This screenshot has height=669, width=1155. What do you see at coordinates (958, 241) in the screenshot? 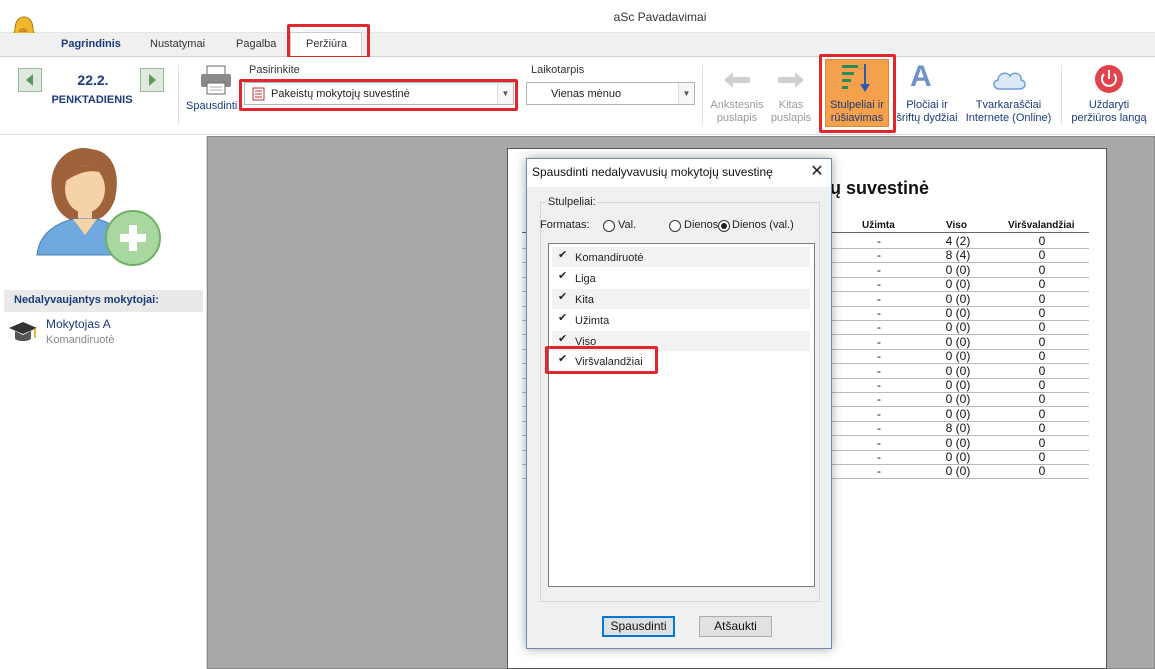
I see `table-cell: 4 (2)` at bounding box center [958, 241].